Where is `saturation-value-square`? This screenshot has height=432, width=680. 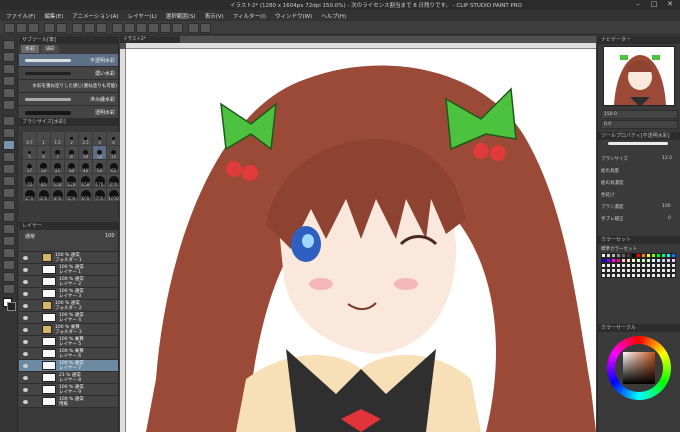 saturation-value-square is located at coordinates (639, 368).